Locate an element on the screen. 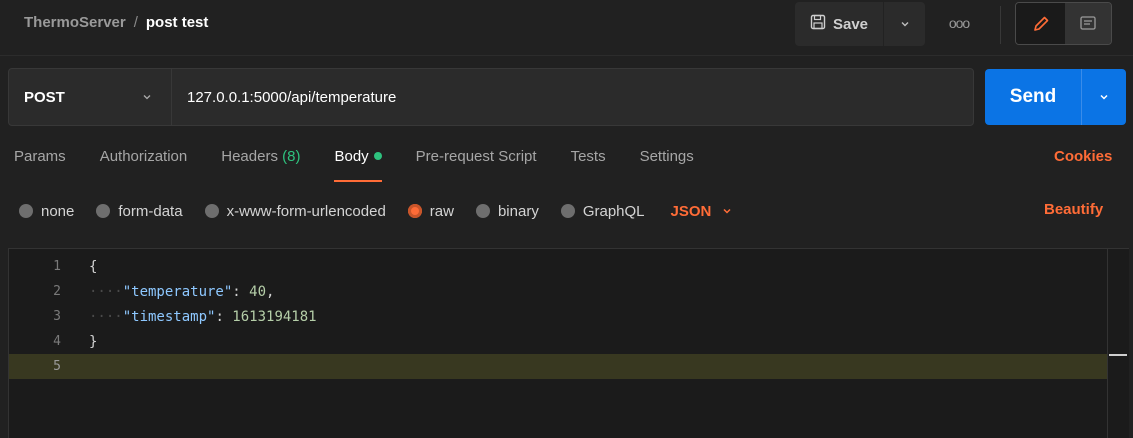 The width and height of the screenshot is (1133, 438). tab-params: Params is located at coordinates (40, 163).